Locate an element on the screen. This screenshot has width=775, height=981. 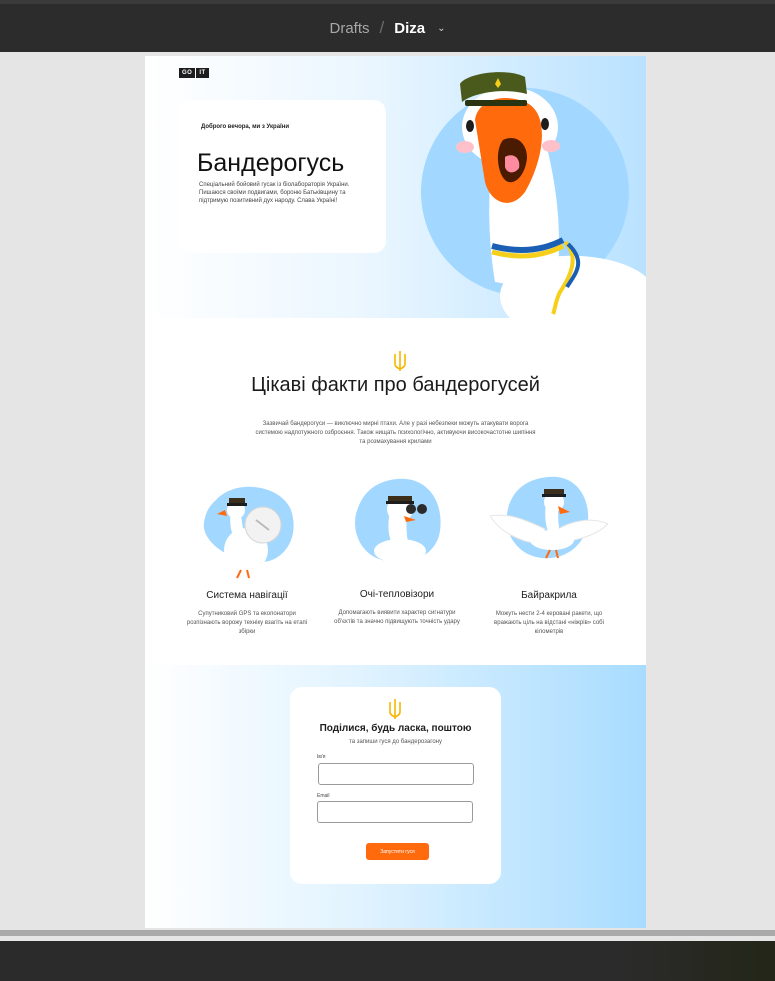
logo-it: IT is located at coordinates (202, 73).